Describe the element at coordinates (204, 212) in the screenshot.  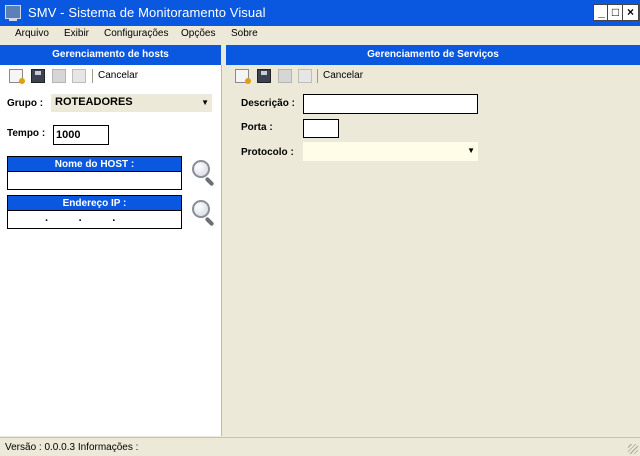
I see `search-ip-icon` at that location.